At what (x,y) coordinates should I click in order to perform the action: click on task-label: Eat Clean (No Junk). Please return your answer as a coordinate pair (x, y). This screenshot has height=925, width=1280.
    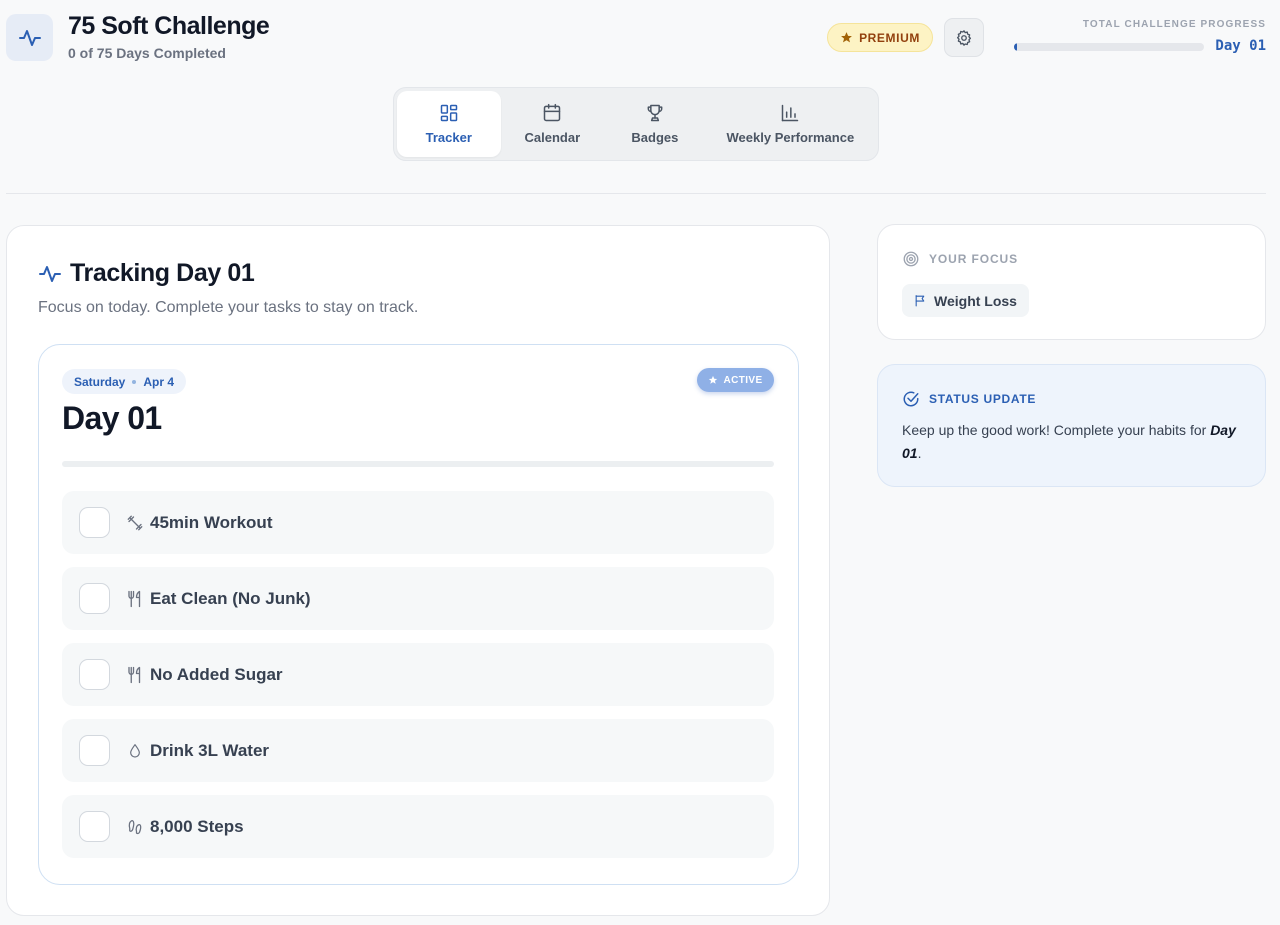
    Looking at the image, I should click on (230, 598).